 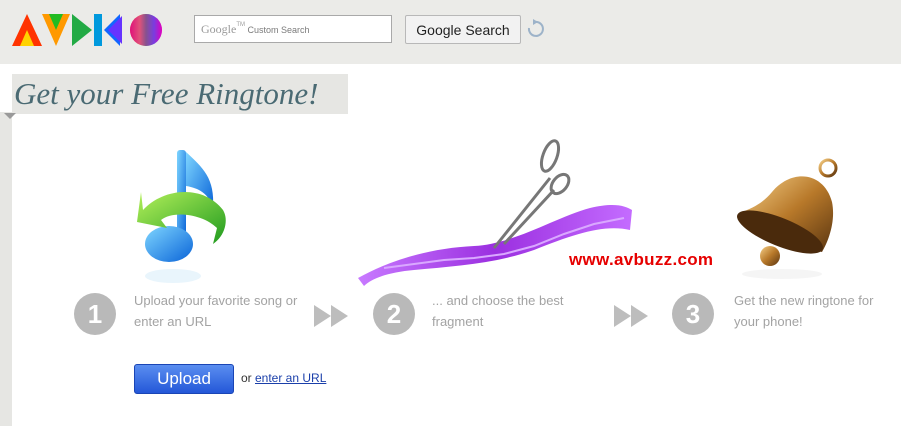 I want to click on step-number-3: 3, so click(x=693, y=314).